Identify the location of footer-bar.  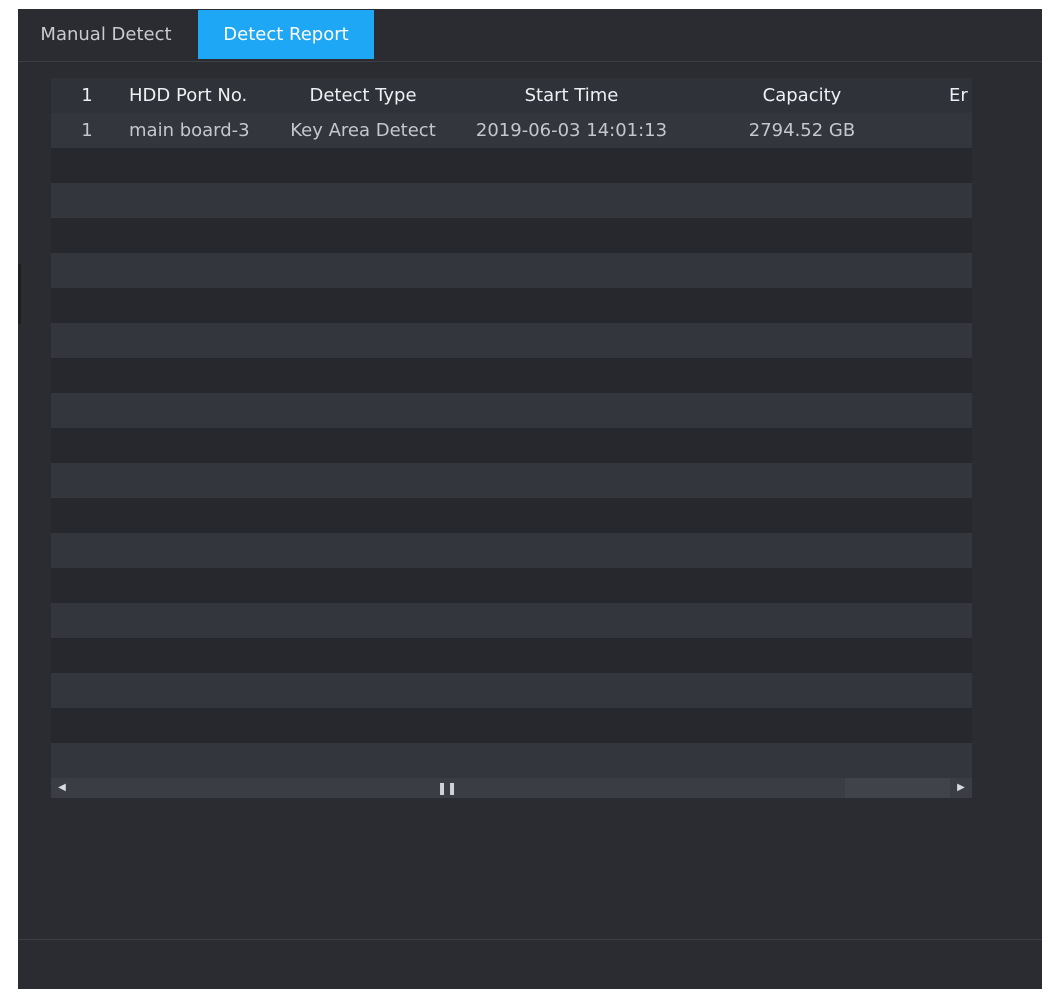
(530, 964).